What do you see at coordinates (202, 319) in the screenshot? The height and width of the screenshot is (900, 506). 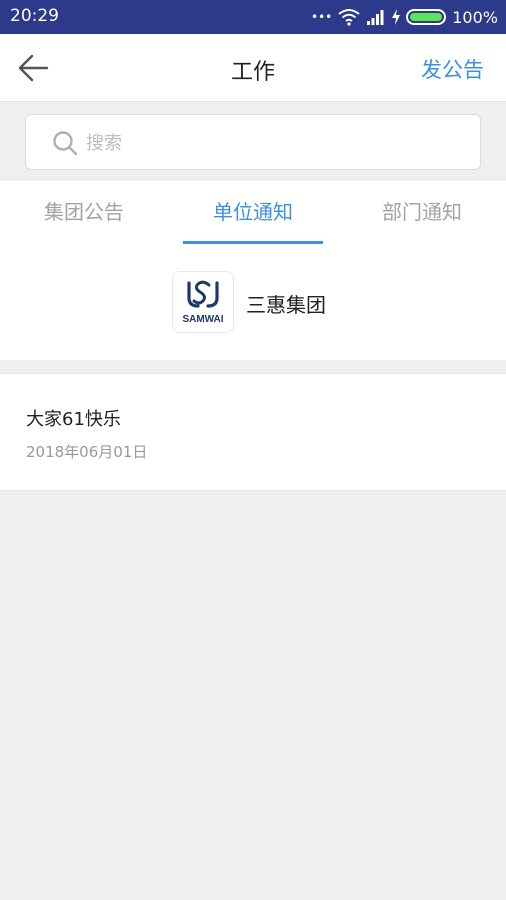 I see `logo-text: SAMWAI` at bounding box center [202, 319].